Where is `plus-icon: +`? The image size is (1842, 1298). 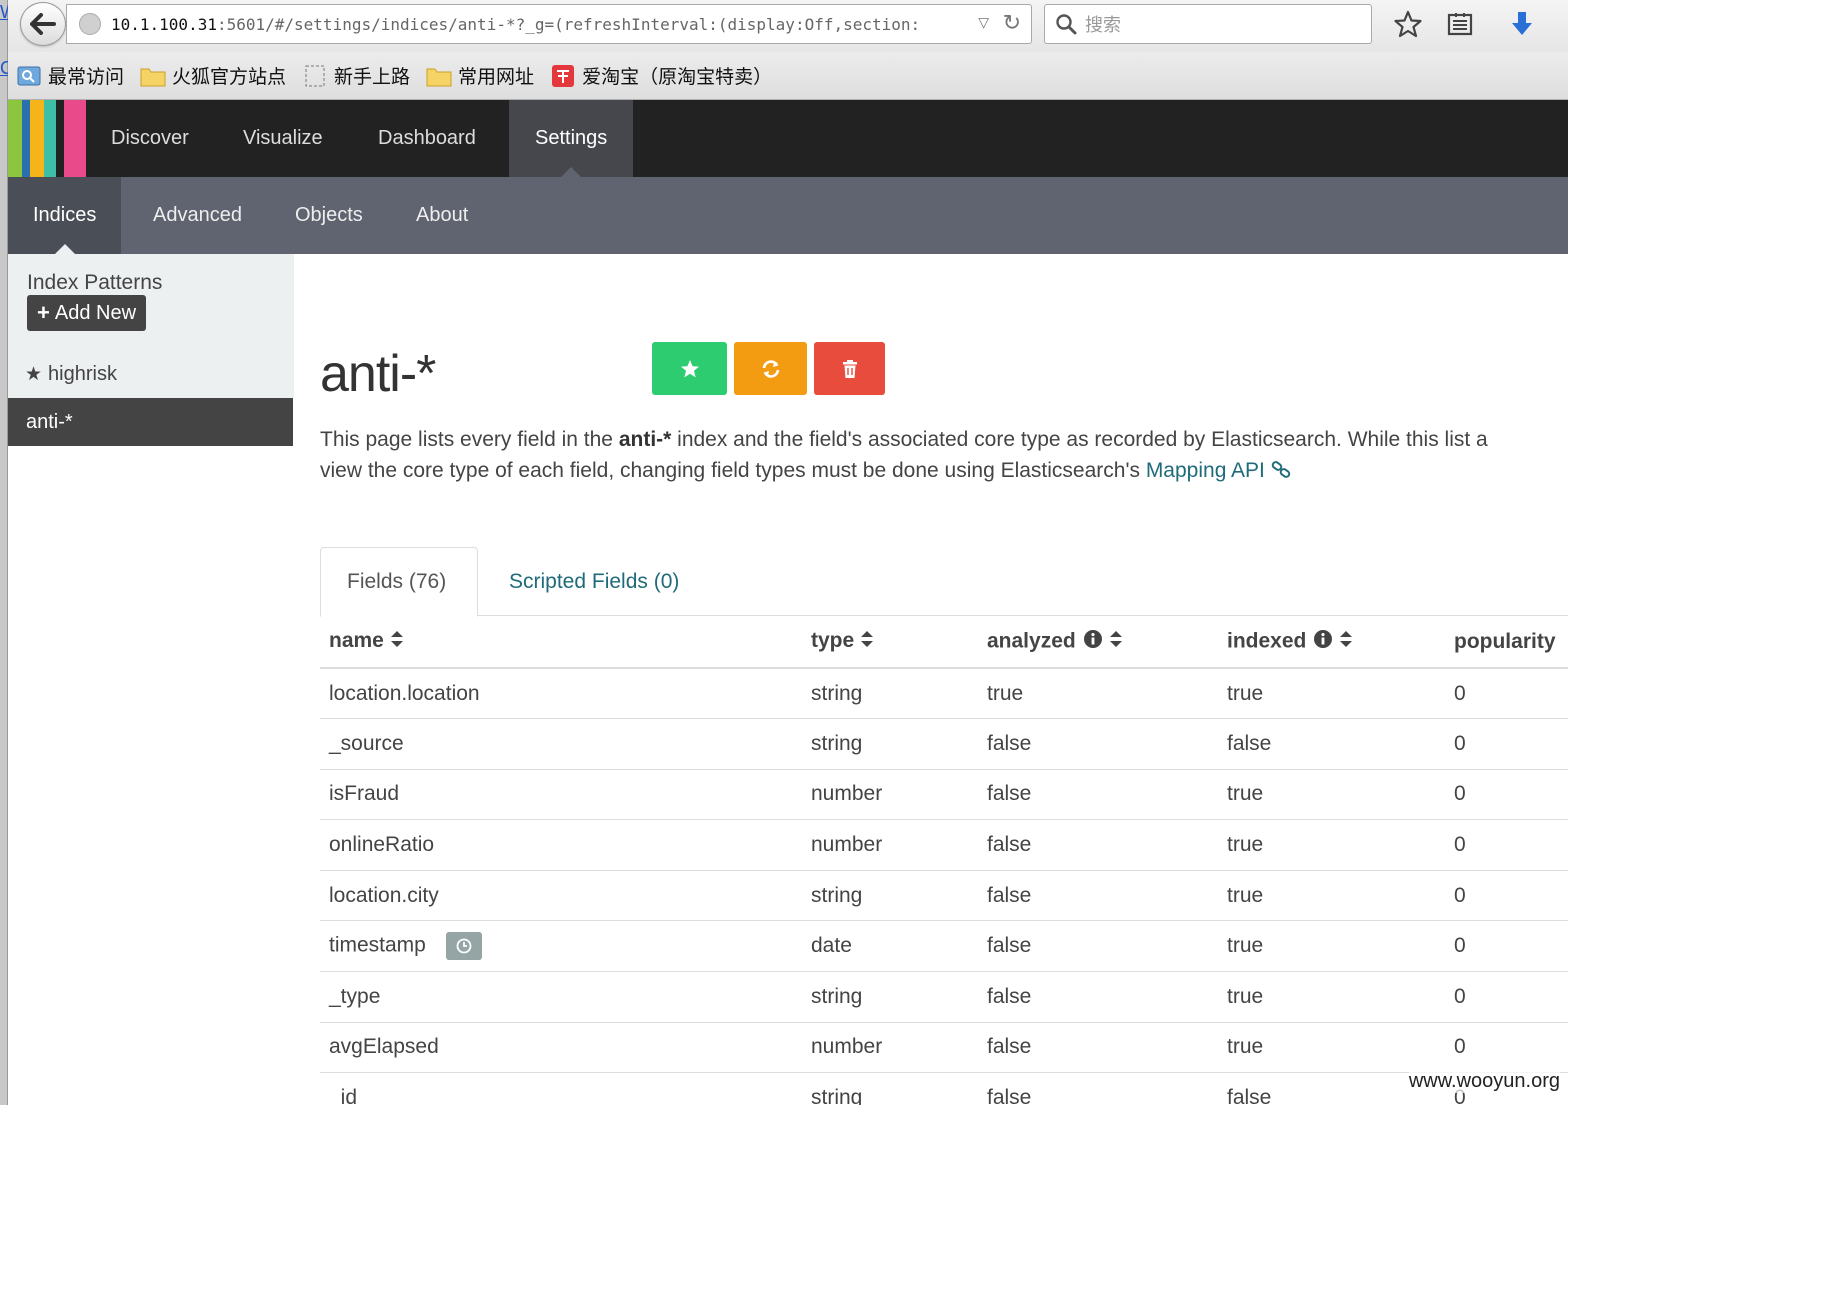 plus-icon: + is located at coordinates (43, 312).